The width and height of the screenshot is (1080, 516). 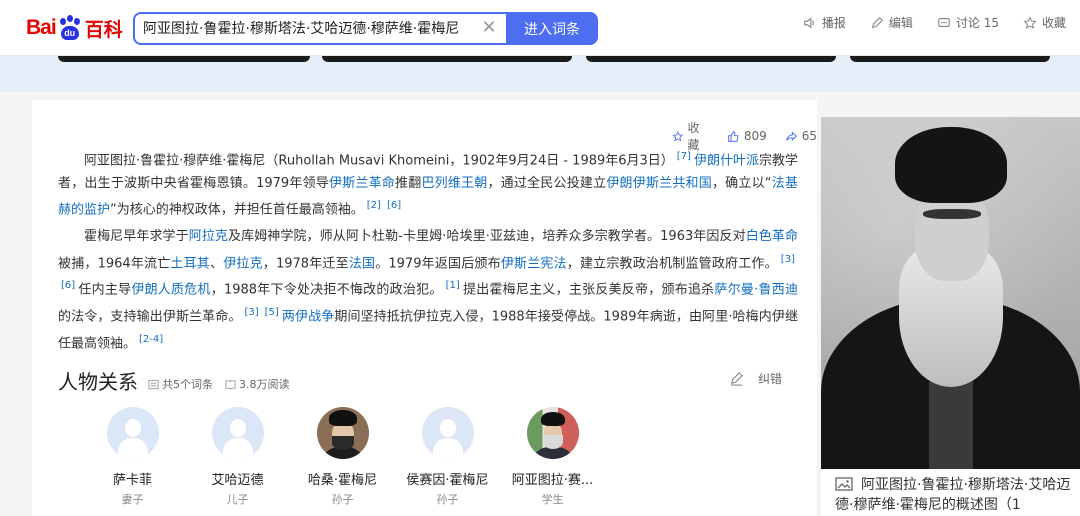 What do you see at coordinates (672, 263) in the screenshot?
I see `text: ，建立宗教政治机制监管政府工作。` at bounding box center [672, 263].